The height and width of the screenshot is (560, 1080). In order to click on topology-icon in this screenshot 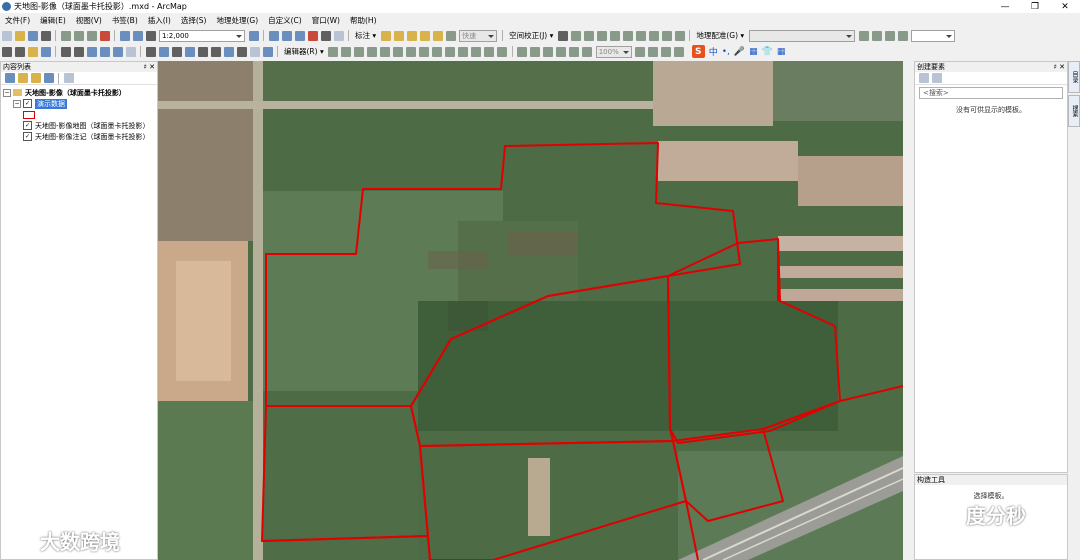, I will do `click(522, 51)`.